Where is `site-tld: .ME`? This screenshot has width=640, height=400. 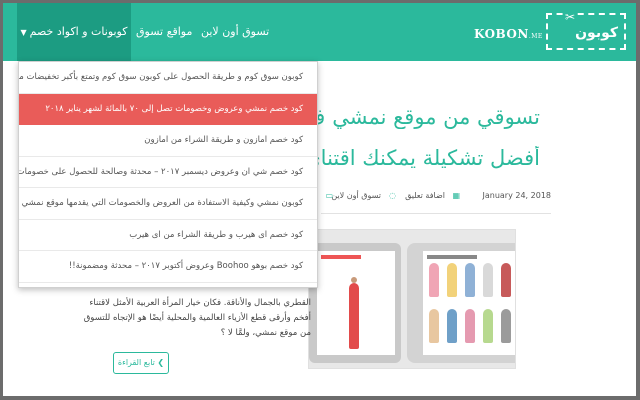
site-tld: .ME is located at coordinates (535, 36).